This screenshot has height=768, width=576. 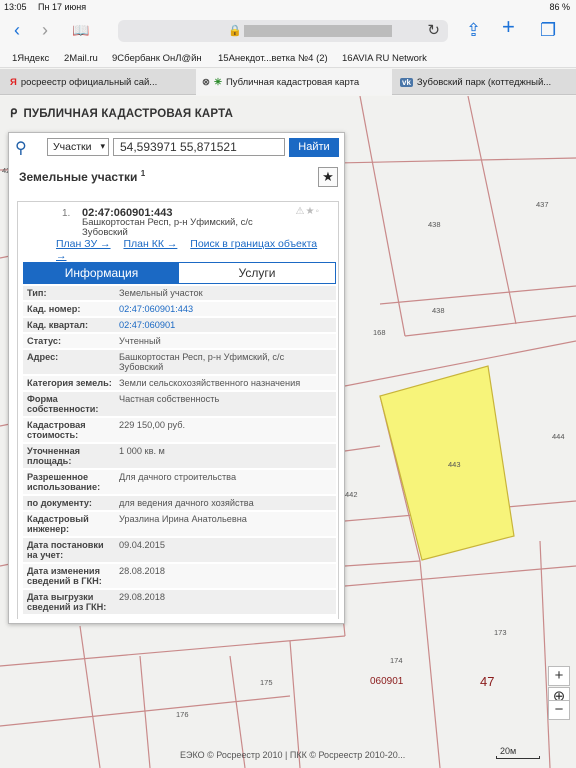 What do you see at coordinates (379, 332) in the screenshot?
I see `map-label: 168` at bounding box center [379, 332].